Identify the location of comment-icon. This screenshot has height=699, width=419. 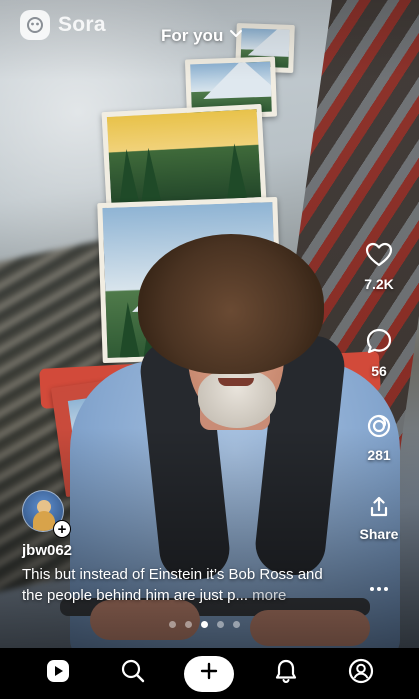
(379, 343).